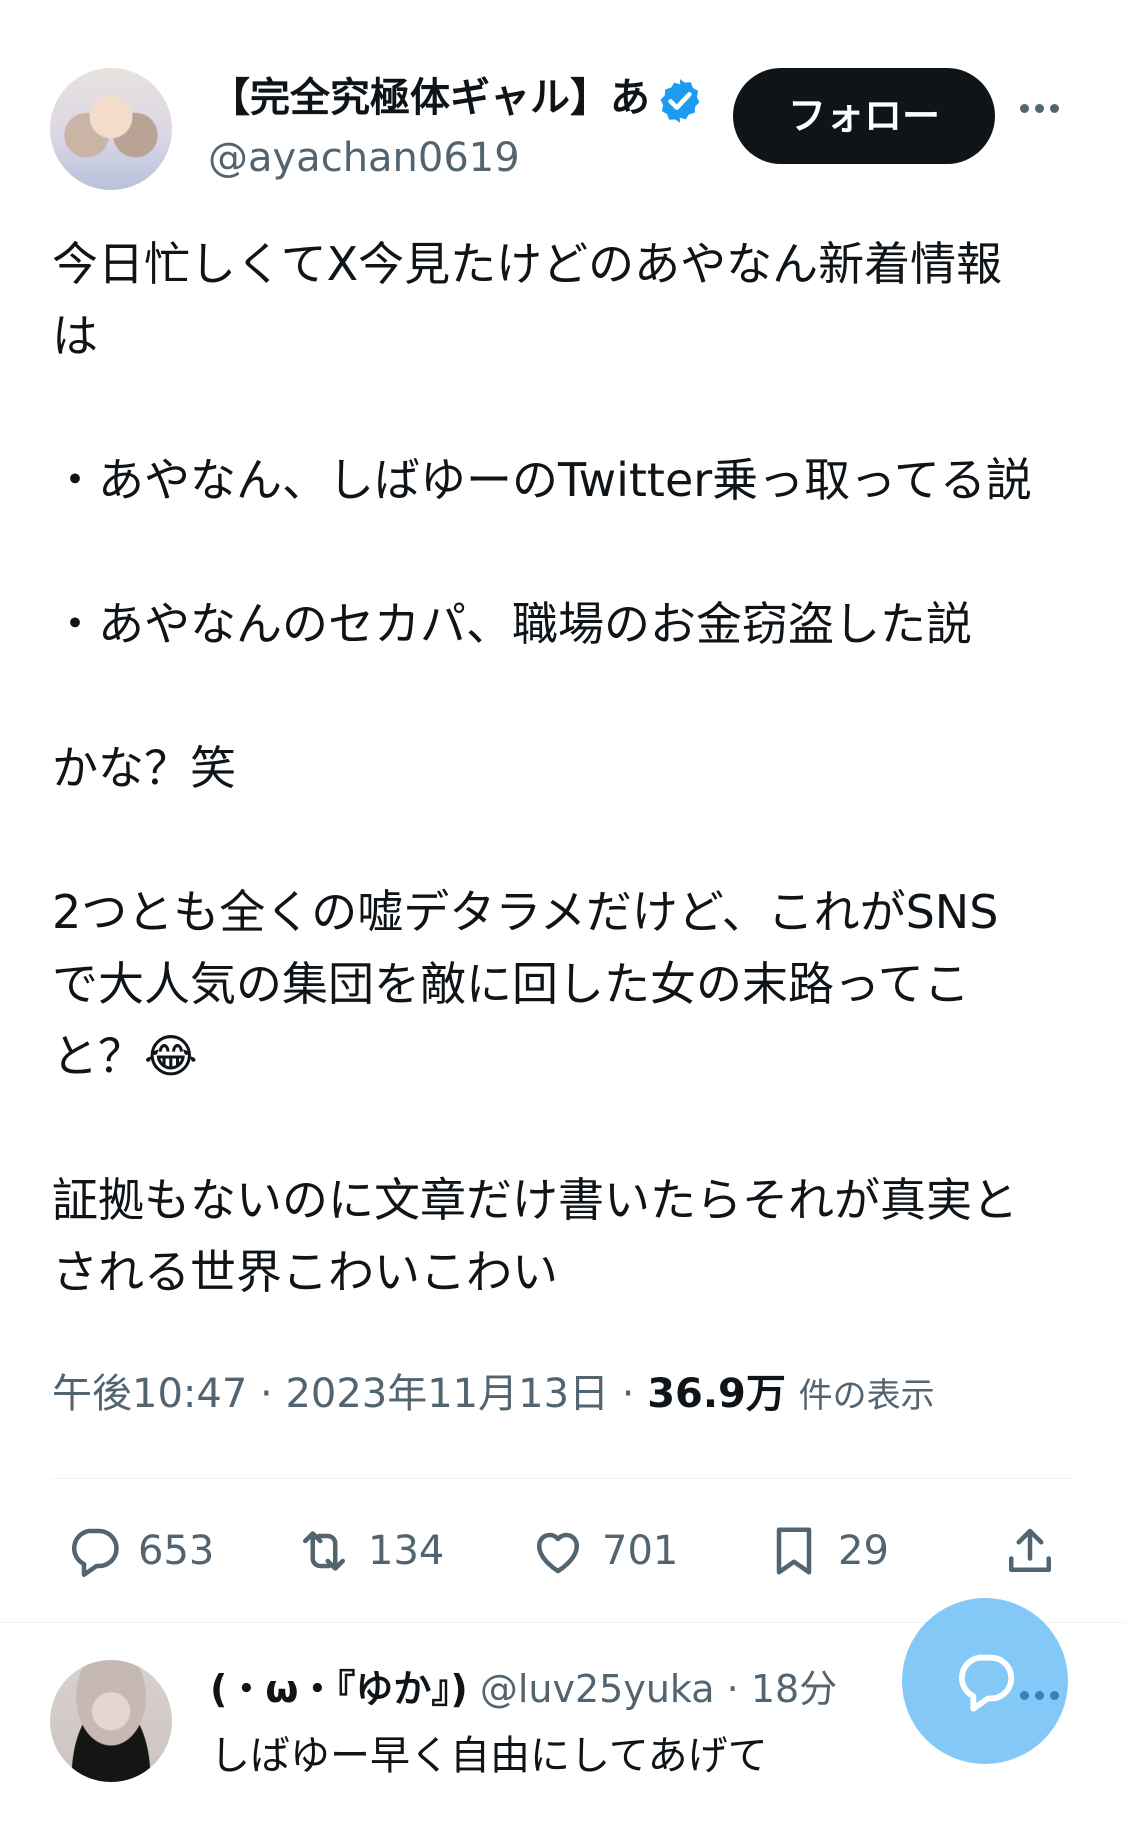 The image size is (1125, 1825). I want to click on tweet-time: 午後10:47, so click(149, 1394).